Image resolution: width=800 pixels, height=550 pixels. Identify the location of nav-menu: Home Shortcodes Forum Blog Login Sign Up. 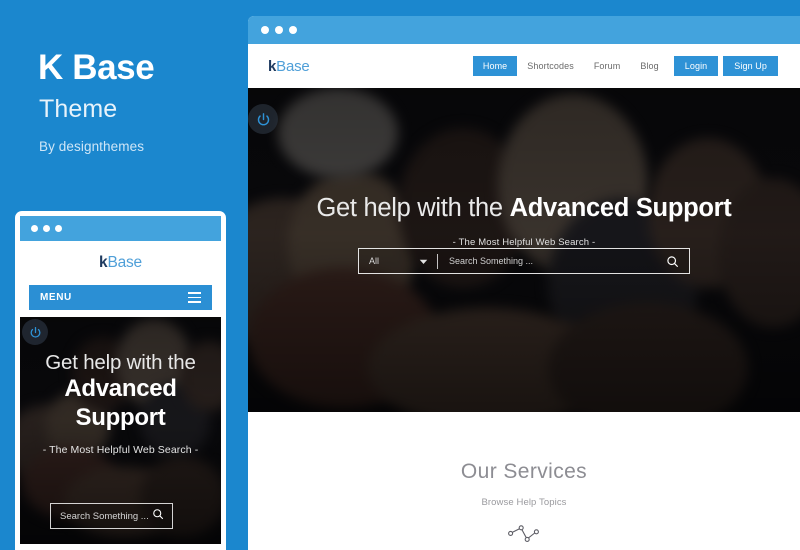
(625, 66).